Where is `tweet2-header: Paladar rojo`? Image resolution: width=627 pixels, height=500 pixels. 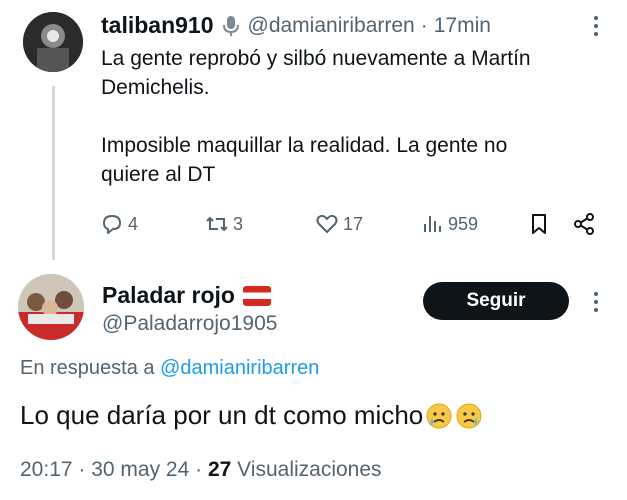 tweet2-header: Paladar rojo is located at coordinates (186, 295).